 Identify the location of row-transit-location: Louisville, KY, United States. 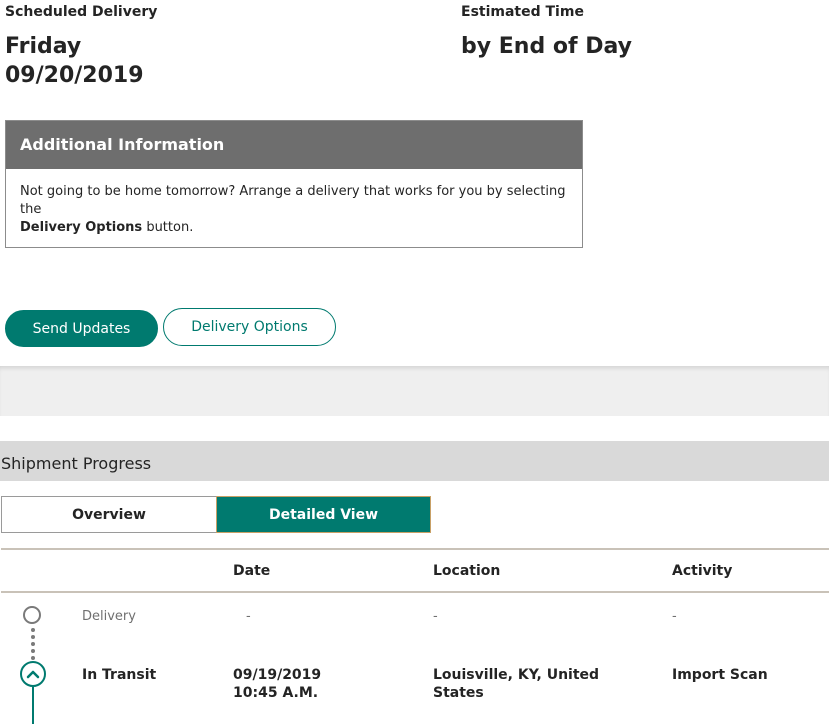
(516, 684).